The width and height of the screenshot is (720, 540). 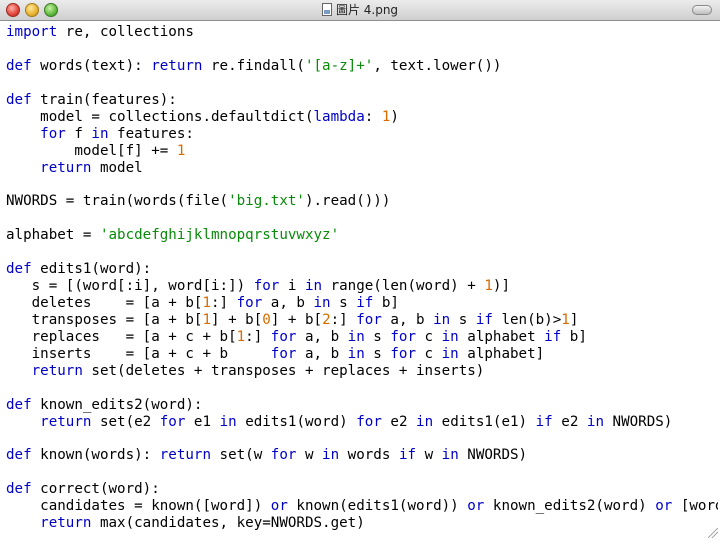 I want to click on window-title-group: 圖片 4.png, so click(x=360, y=10).